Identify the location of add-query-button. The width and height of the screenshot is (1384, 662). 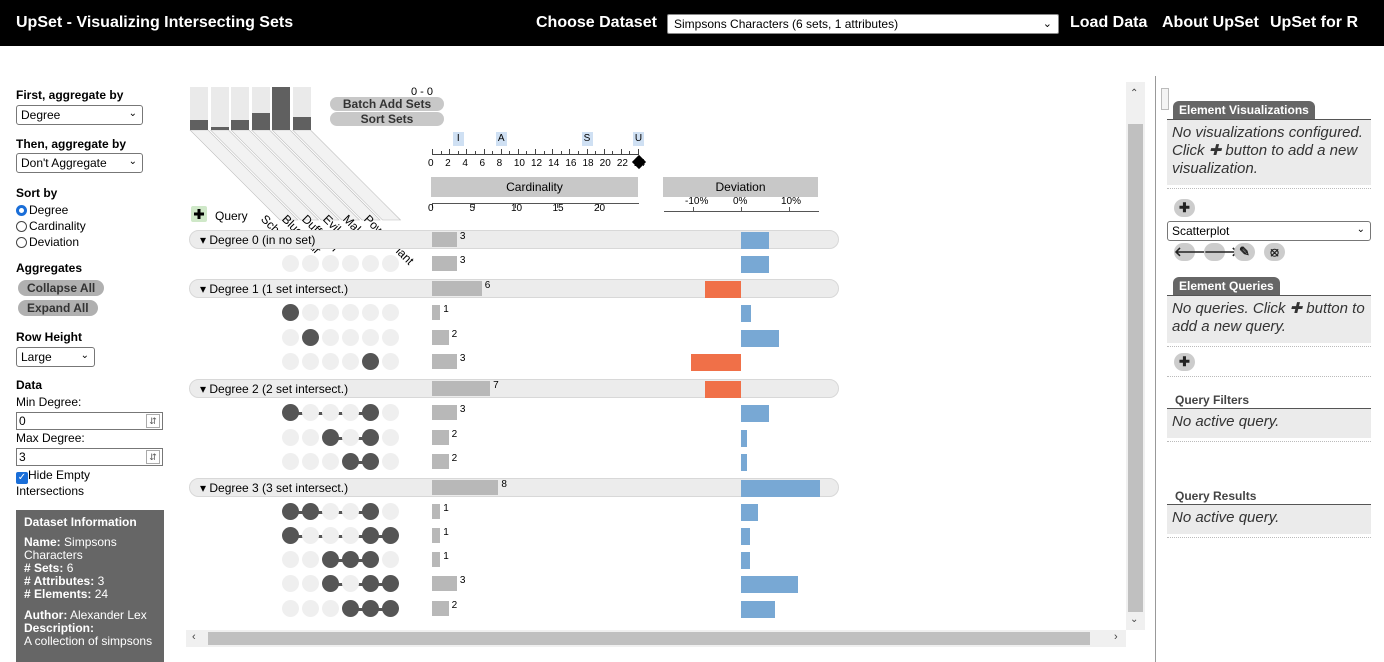
(199, 214).